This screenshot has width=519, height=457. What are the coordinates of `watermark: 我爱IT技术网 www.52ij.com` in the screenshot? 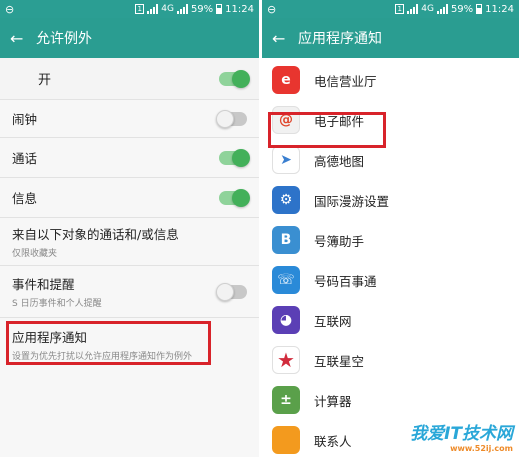 It's located at (461, 436).